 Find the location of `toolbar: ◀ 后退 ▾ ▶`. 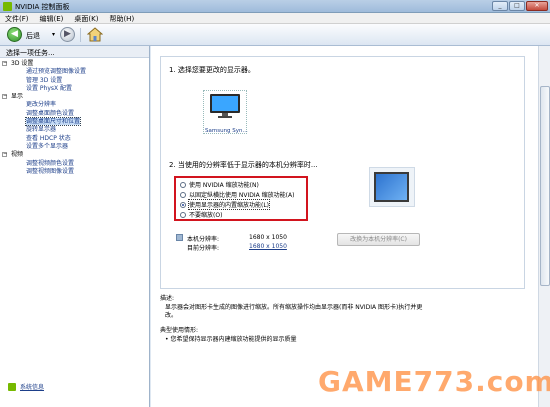

toolbar: ◀ 后退 ▾ ▶ is located at coordinates (275, 35).